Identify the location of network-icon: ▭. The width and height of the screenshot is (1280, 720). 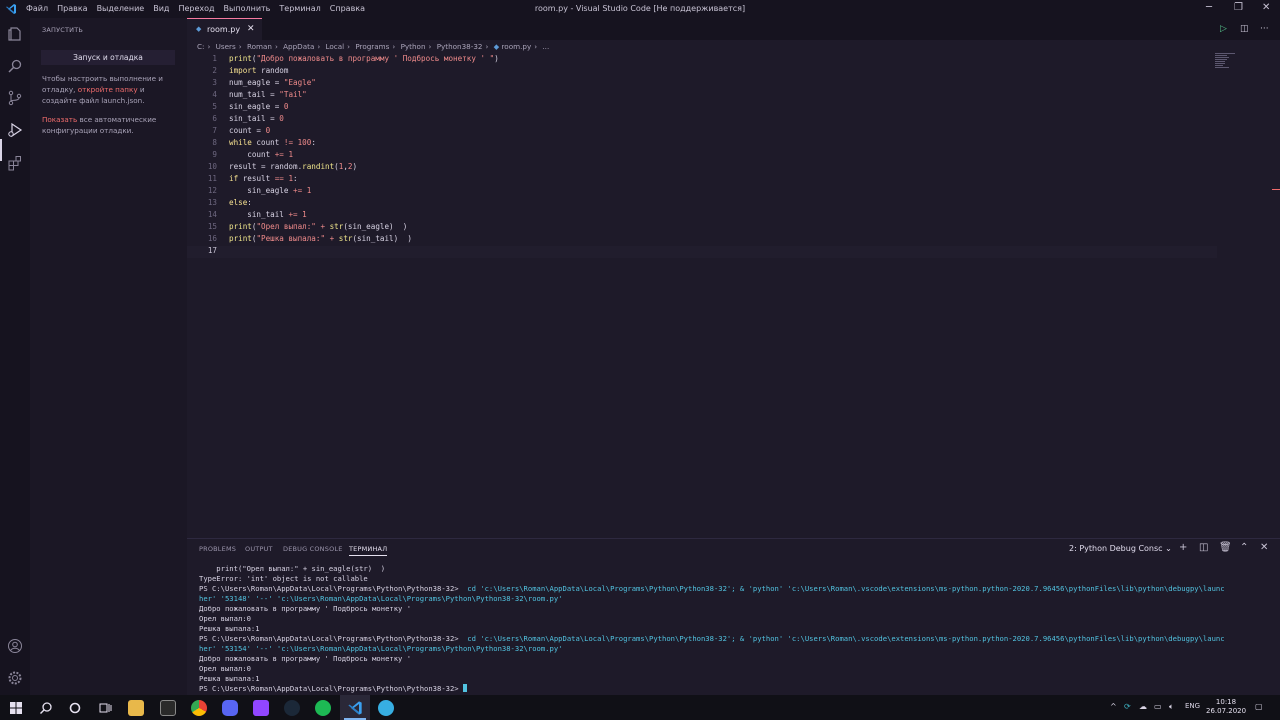
(1158, 706).